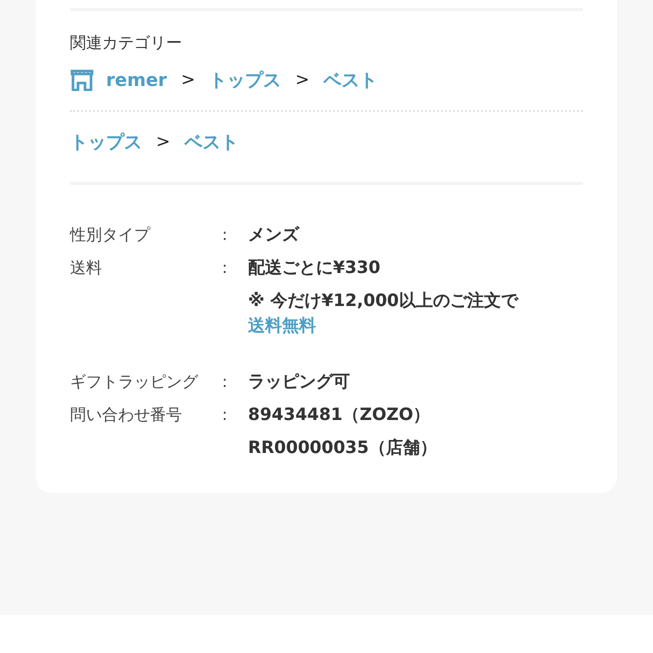 The height and width of the screenshot is (653, 653). Describe the element at coordinates (340, 415) in the screenshot. I see `detail-value: 89434481（ZOZO）` at that location.